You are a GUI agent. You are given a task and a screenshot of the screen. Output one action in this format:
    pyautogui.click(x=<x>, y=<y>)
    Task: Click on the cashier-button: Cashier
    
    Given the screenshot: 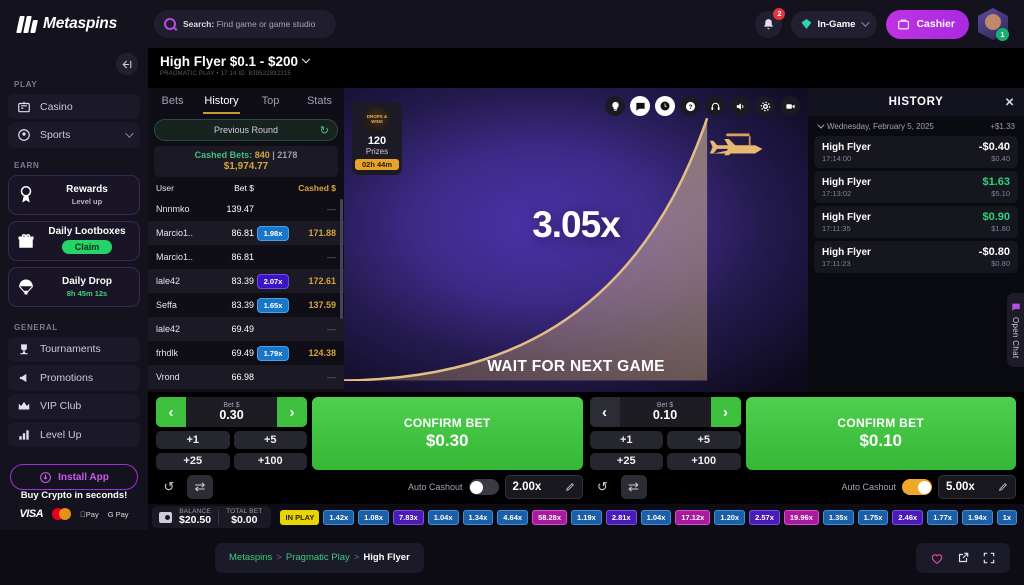 What is the action you would take?
    pyautogui.click(x=927, y=24)
    